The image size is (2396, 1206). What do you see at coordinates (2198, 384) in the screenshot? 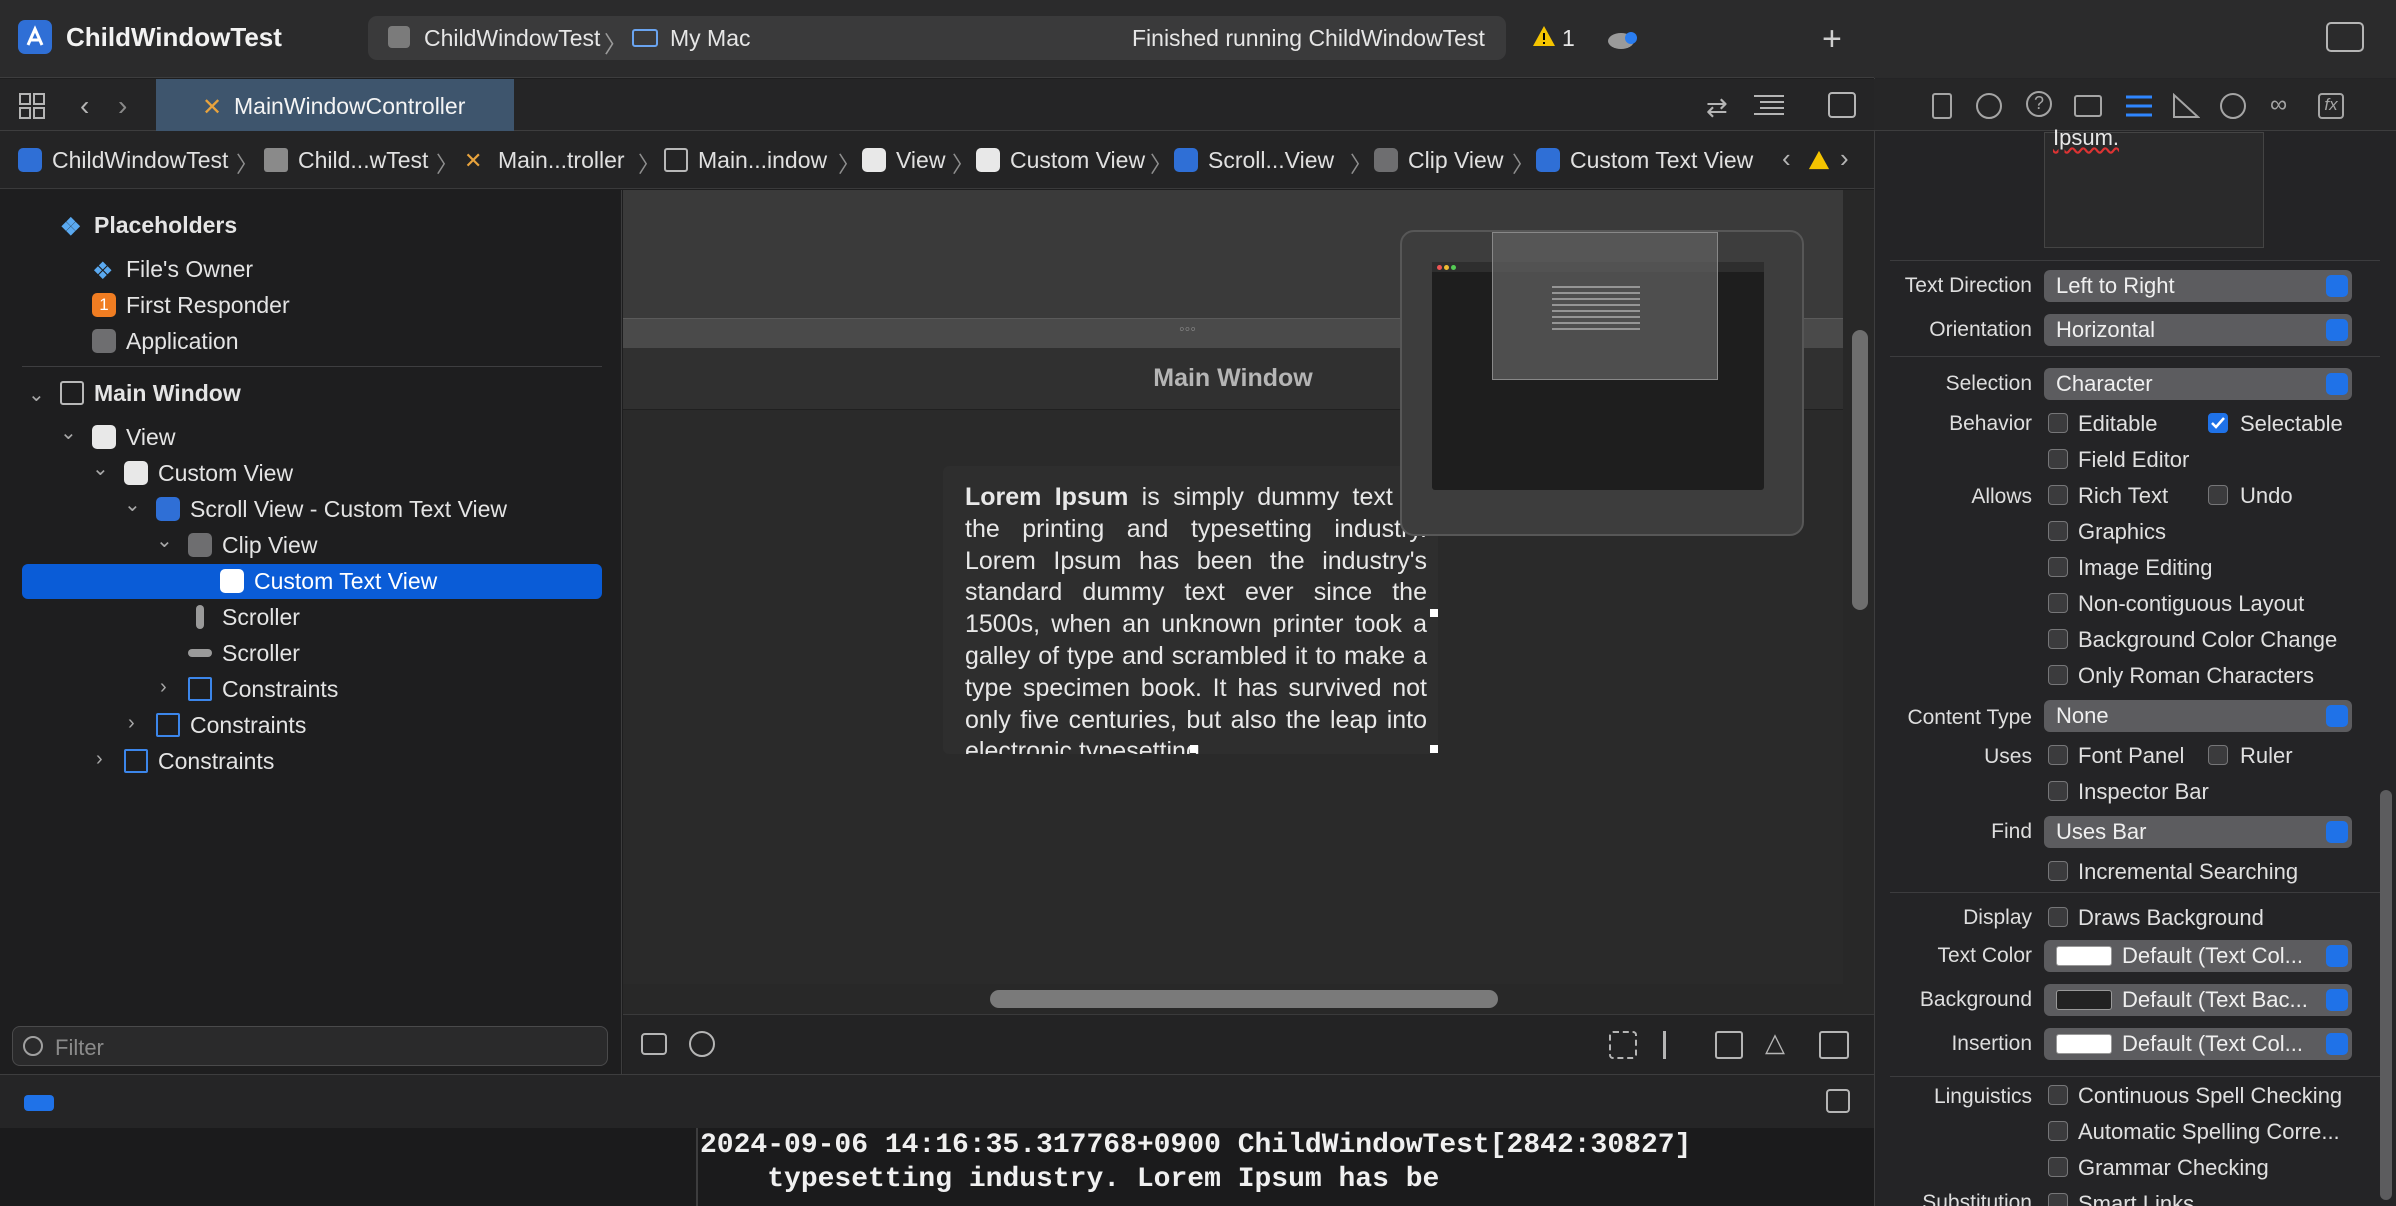
I see `selection-popup: Character` at bounding box center [2198, 384].